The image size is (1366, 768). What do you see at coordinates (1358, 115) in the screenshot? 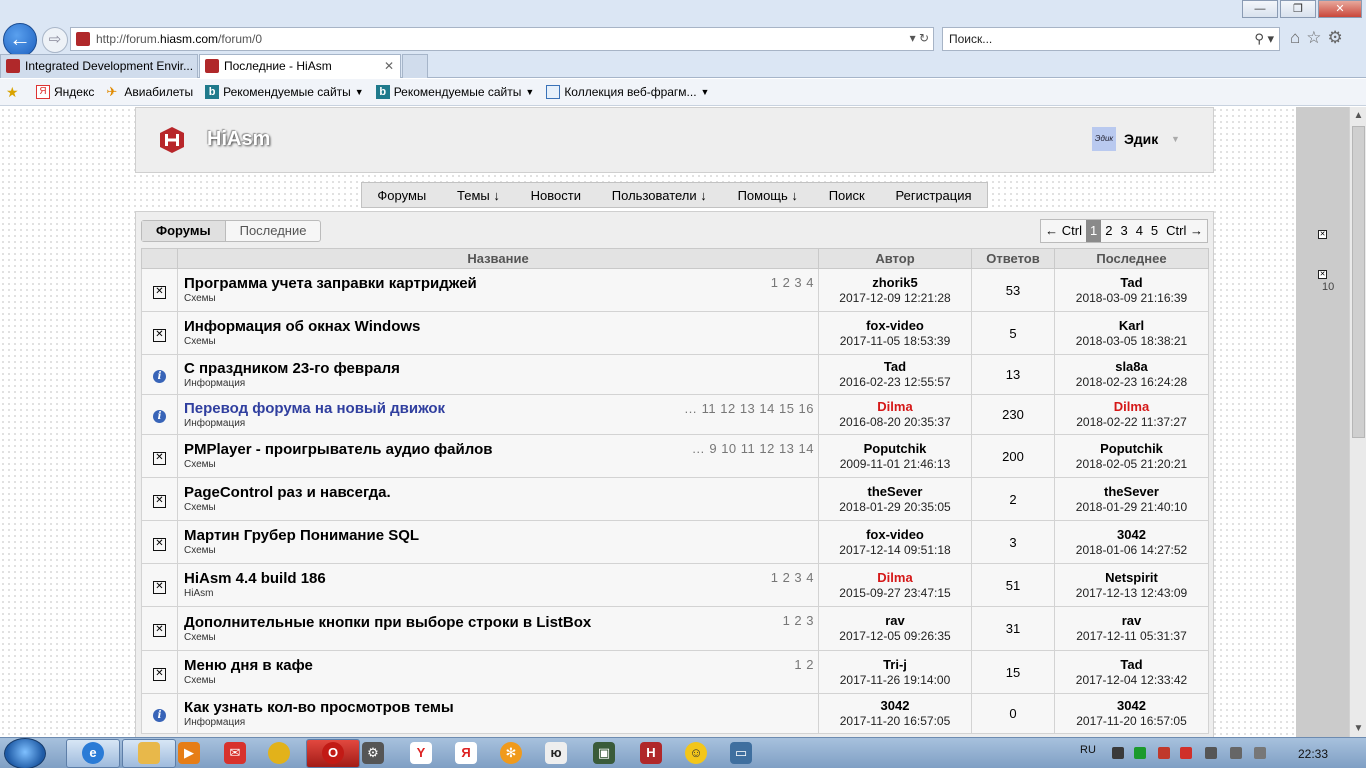
I see `scroll-up-icon: ▲` at bounding box center [1358, 115].